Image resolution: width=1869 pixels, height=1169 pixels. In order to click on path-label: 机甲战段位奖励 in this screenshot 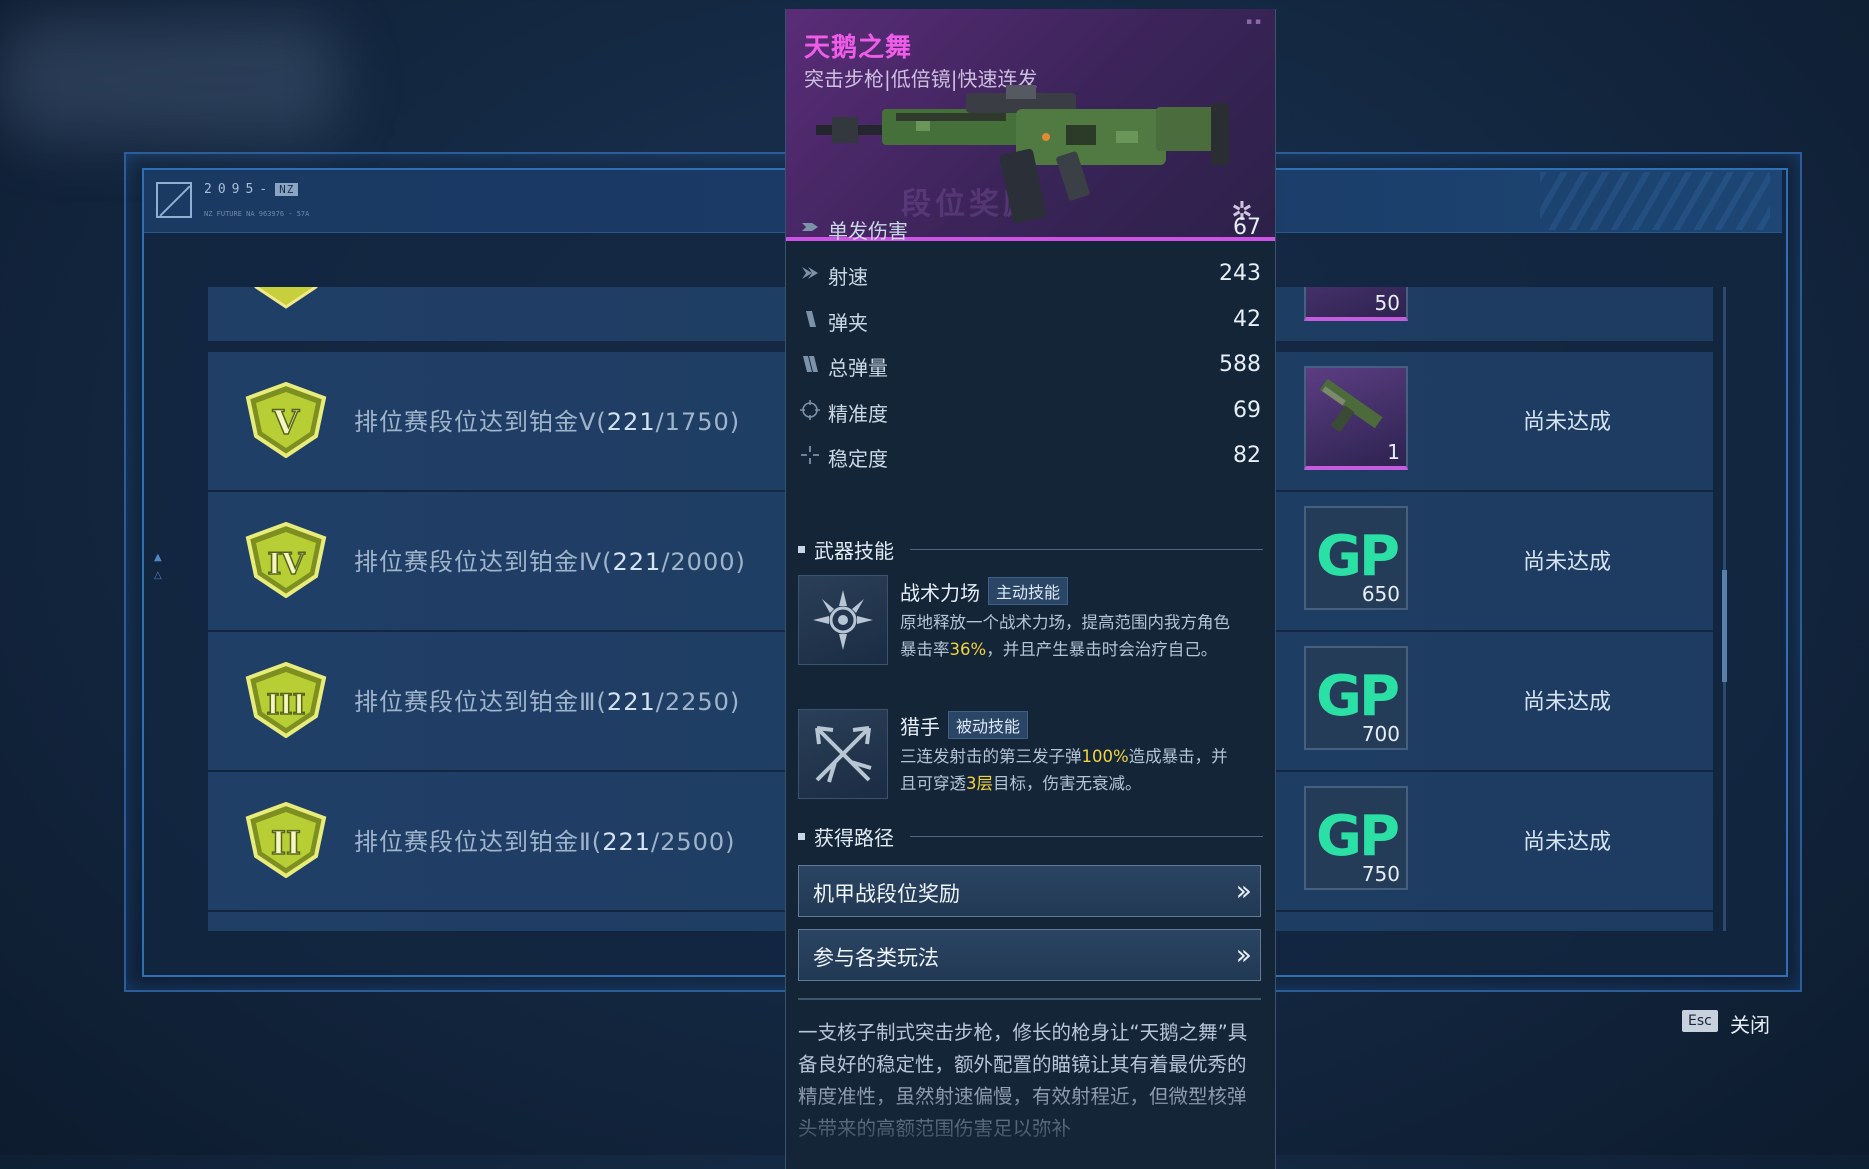, I will do `click(886, 894)`.